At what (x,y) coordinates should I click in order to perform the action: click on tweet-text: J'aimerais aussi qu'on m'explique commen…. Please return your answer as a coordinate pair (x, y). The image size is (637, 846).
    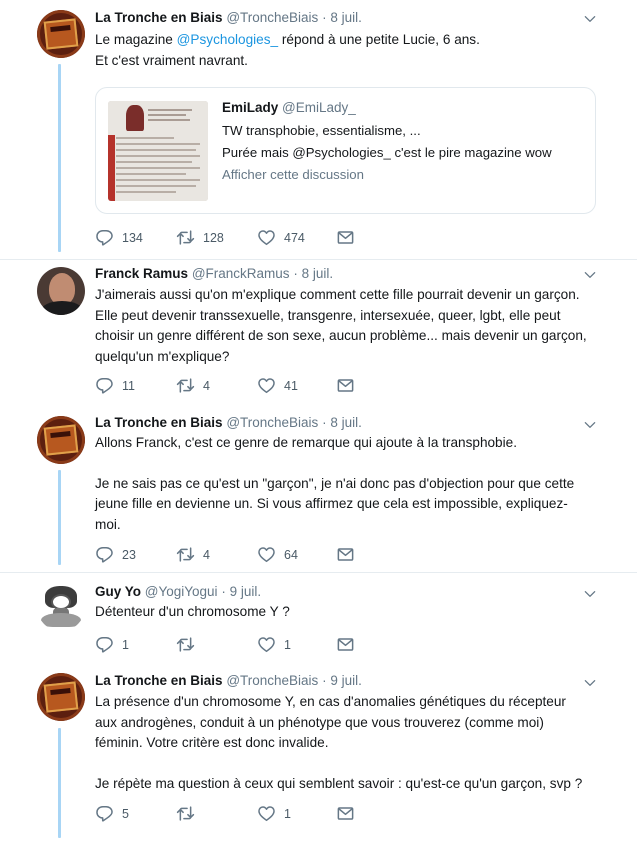
    Looking at the image, I should click on (347, 326).